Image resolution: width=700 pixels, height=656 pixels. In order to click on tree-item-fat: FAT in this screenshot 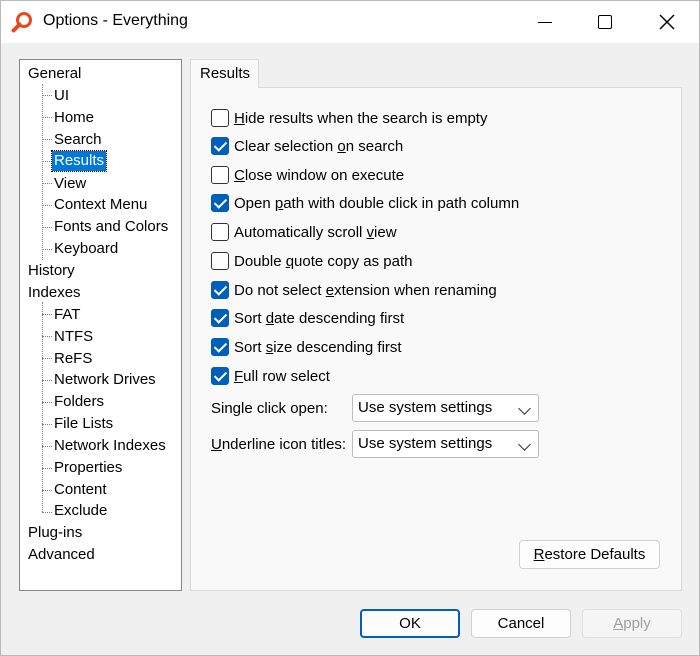, I will do `click(67, 315)`.